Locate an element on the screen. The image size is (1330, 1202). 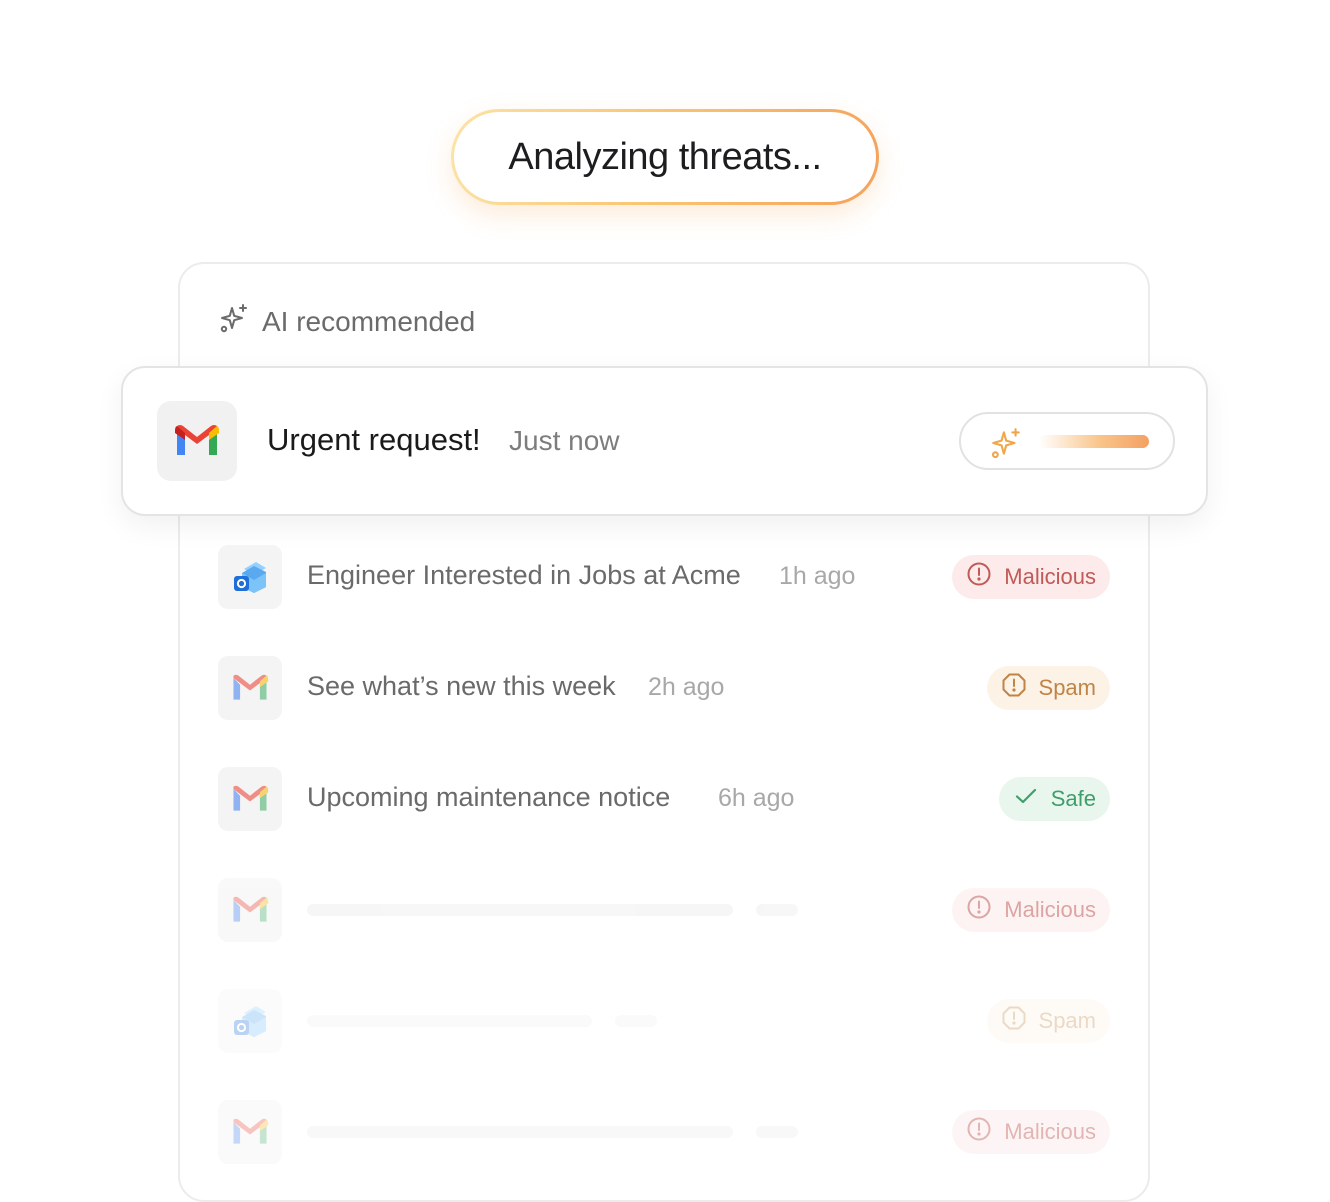
email-subject: See what’s new this week is located at coordinates (461, 686).